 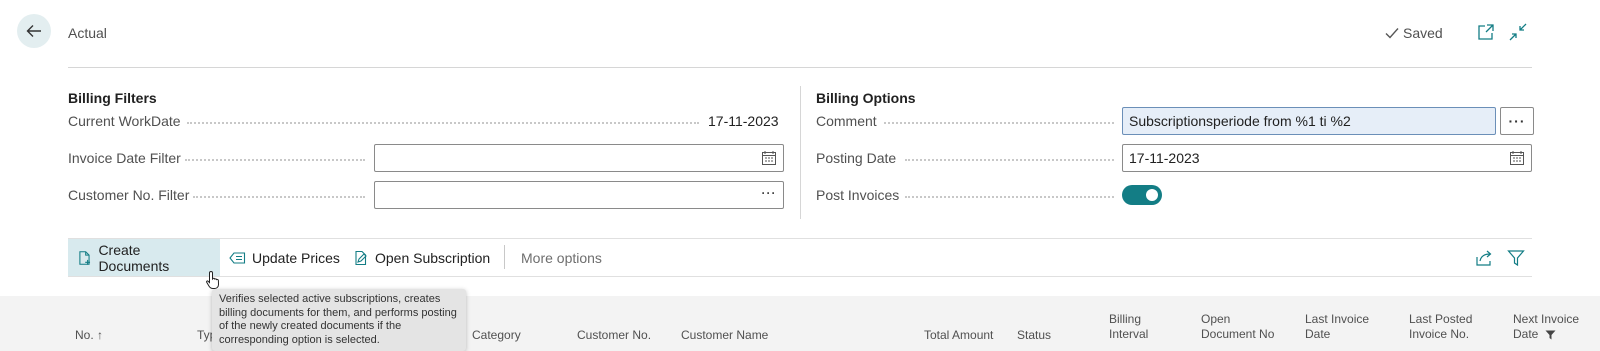 I want to click on share-button, so click(x=1484, y=258).